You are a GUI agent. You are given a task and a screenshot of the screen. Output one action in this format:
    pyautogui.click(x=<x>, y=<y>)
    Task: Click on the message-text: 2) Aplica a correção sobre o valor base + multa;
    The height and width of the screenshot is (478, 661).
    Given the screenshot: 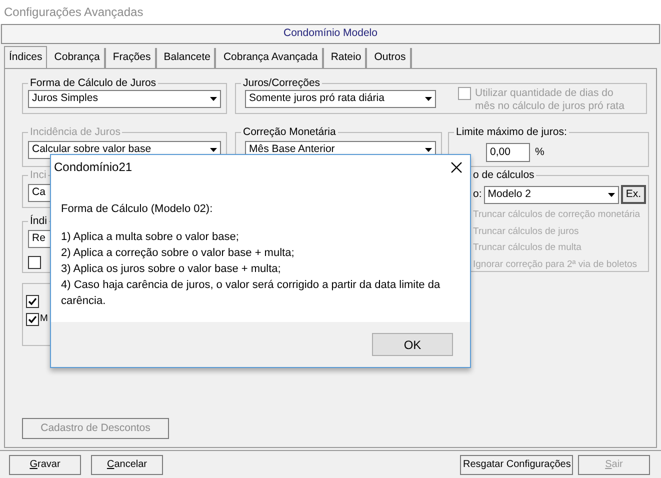 What is the action you would take?
    pyautogui.click(x=178, y=253)
    